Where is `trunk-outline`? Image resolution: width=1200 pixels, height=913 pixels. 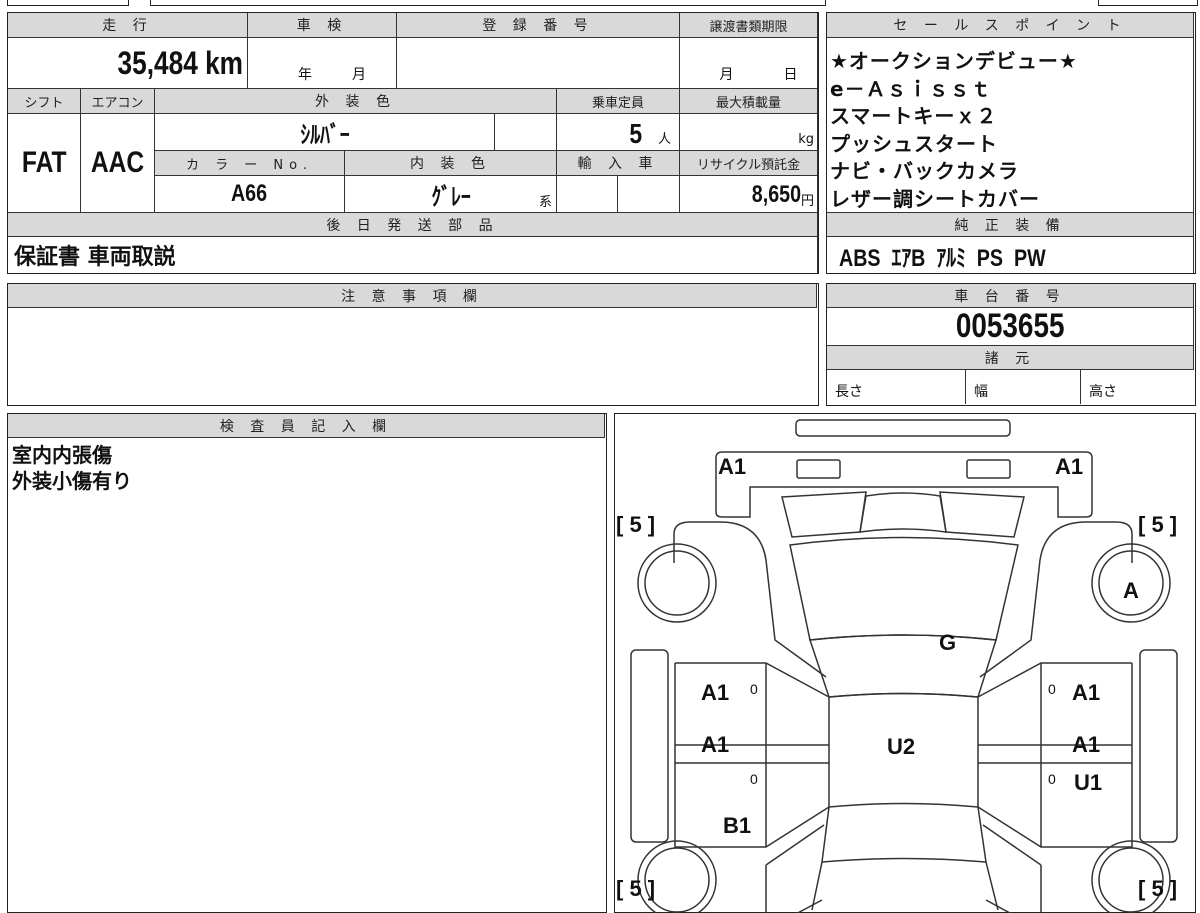
trunk-outline is located at coordinates (904, 885).